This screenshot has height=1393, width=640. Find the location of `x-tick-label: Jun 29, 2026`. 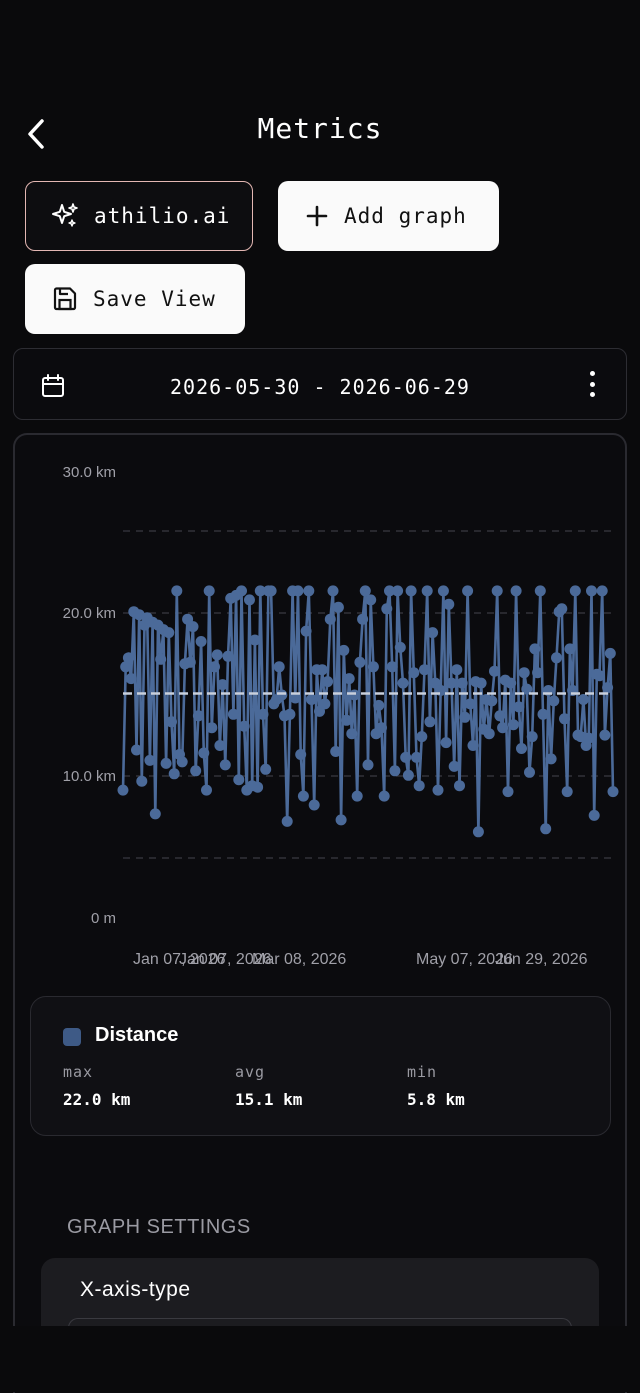

x-tick-label: Jun 29, 2026 is located at coordinates (541, 959).